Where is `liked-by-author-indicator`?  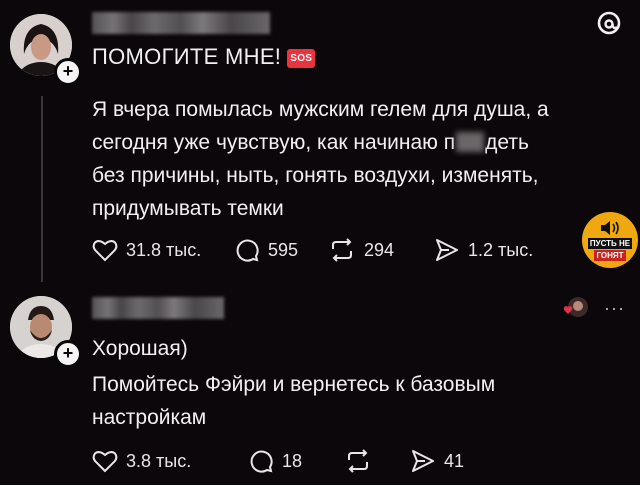
liked-by-author-indicator is located at coordinates (577, 309).